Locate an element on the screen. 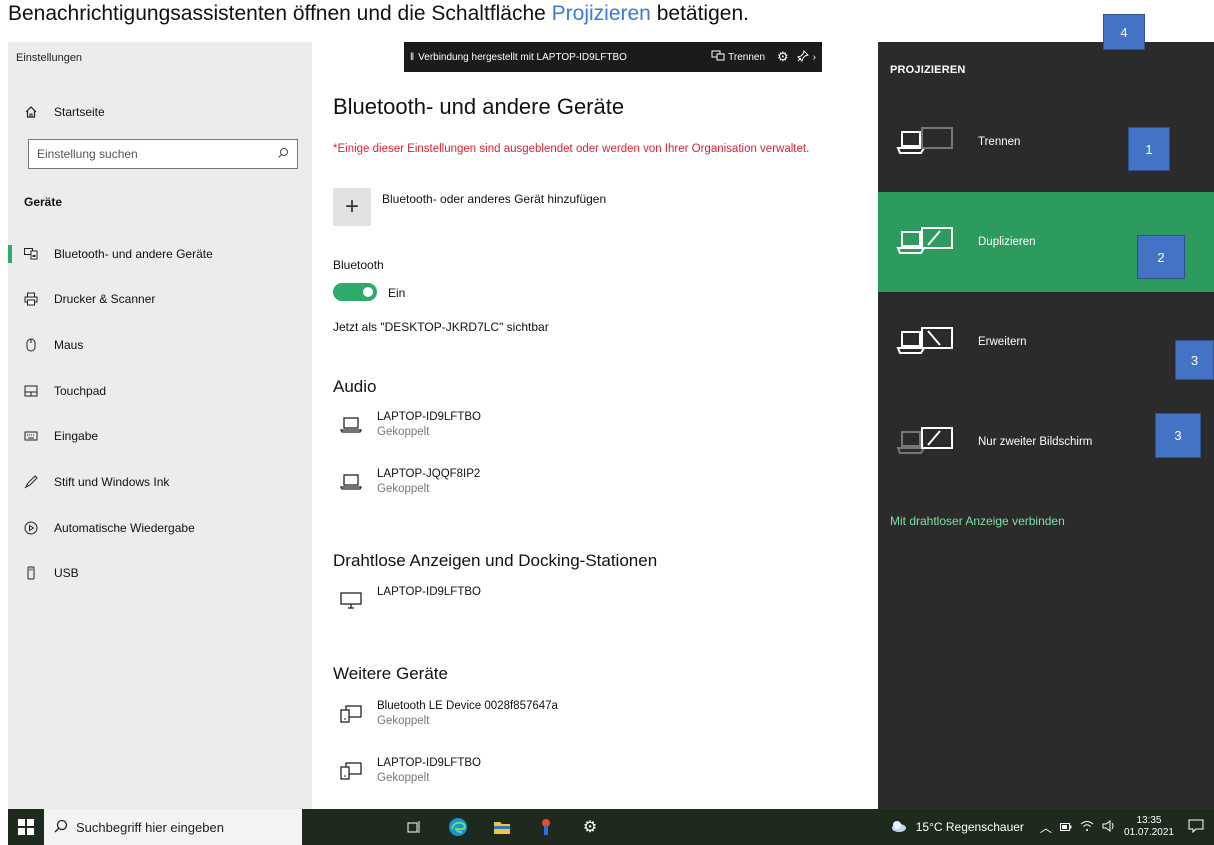 The width and height of the screenshot is (1214, 845). gear-icon: ⚙ is located at coordinates (783, 57).